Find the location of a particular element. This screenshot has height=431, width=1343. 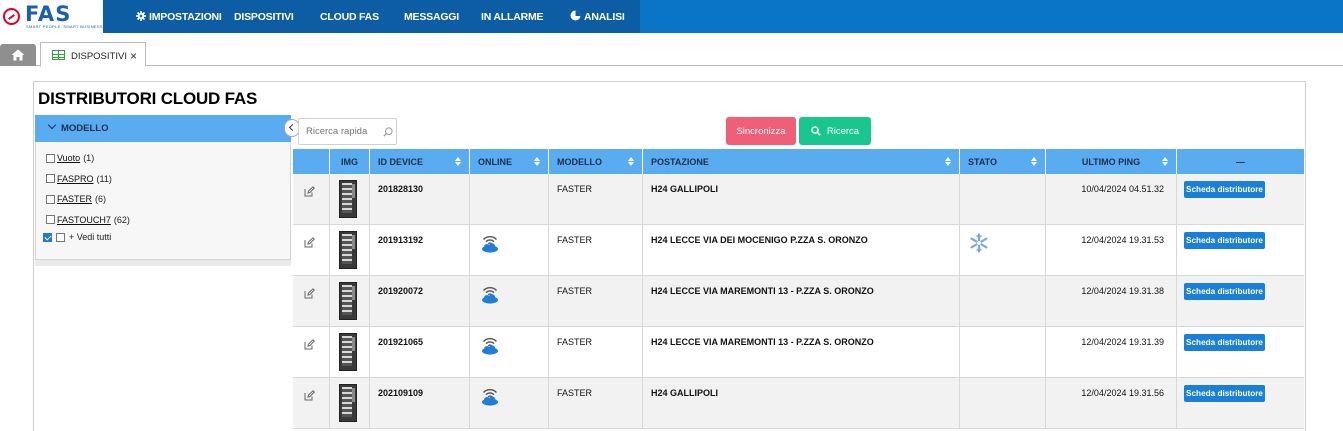

column-header-label: MODELLO is located at coordinates (579, 161).